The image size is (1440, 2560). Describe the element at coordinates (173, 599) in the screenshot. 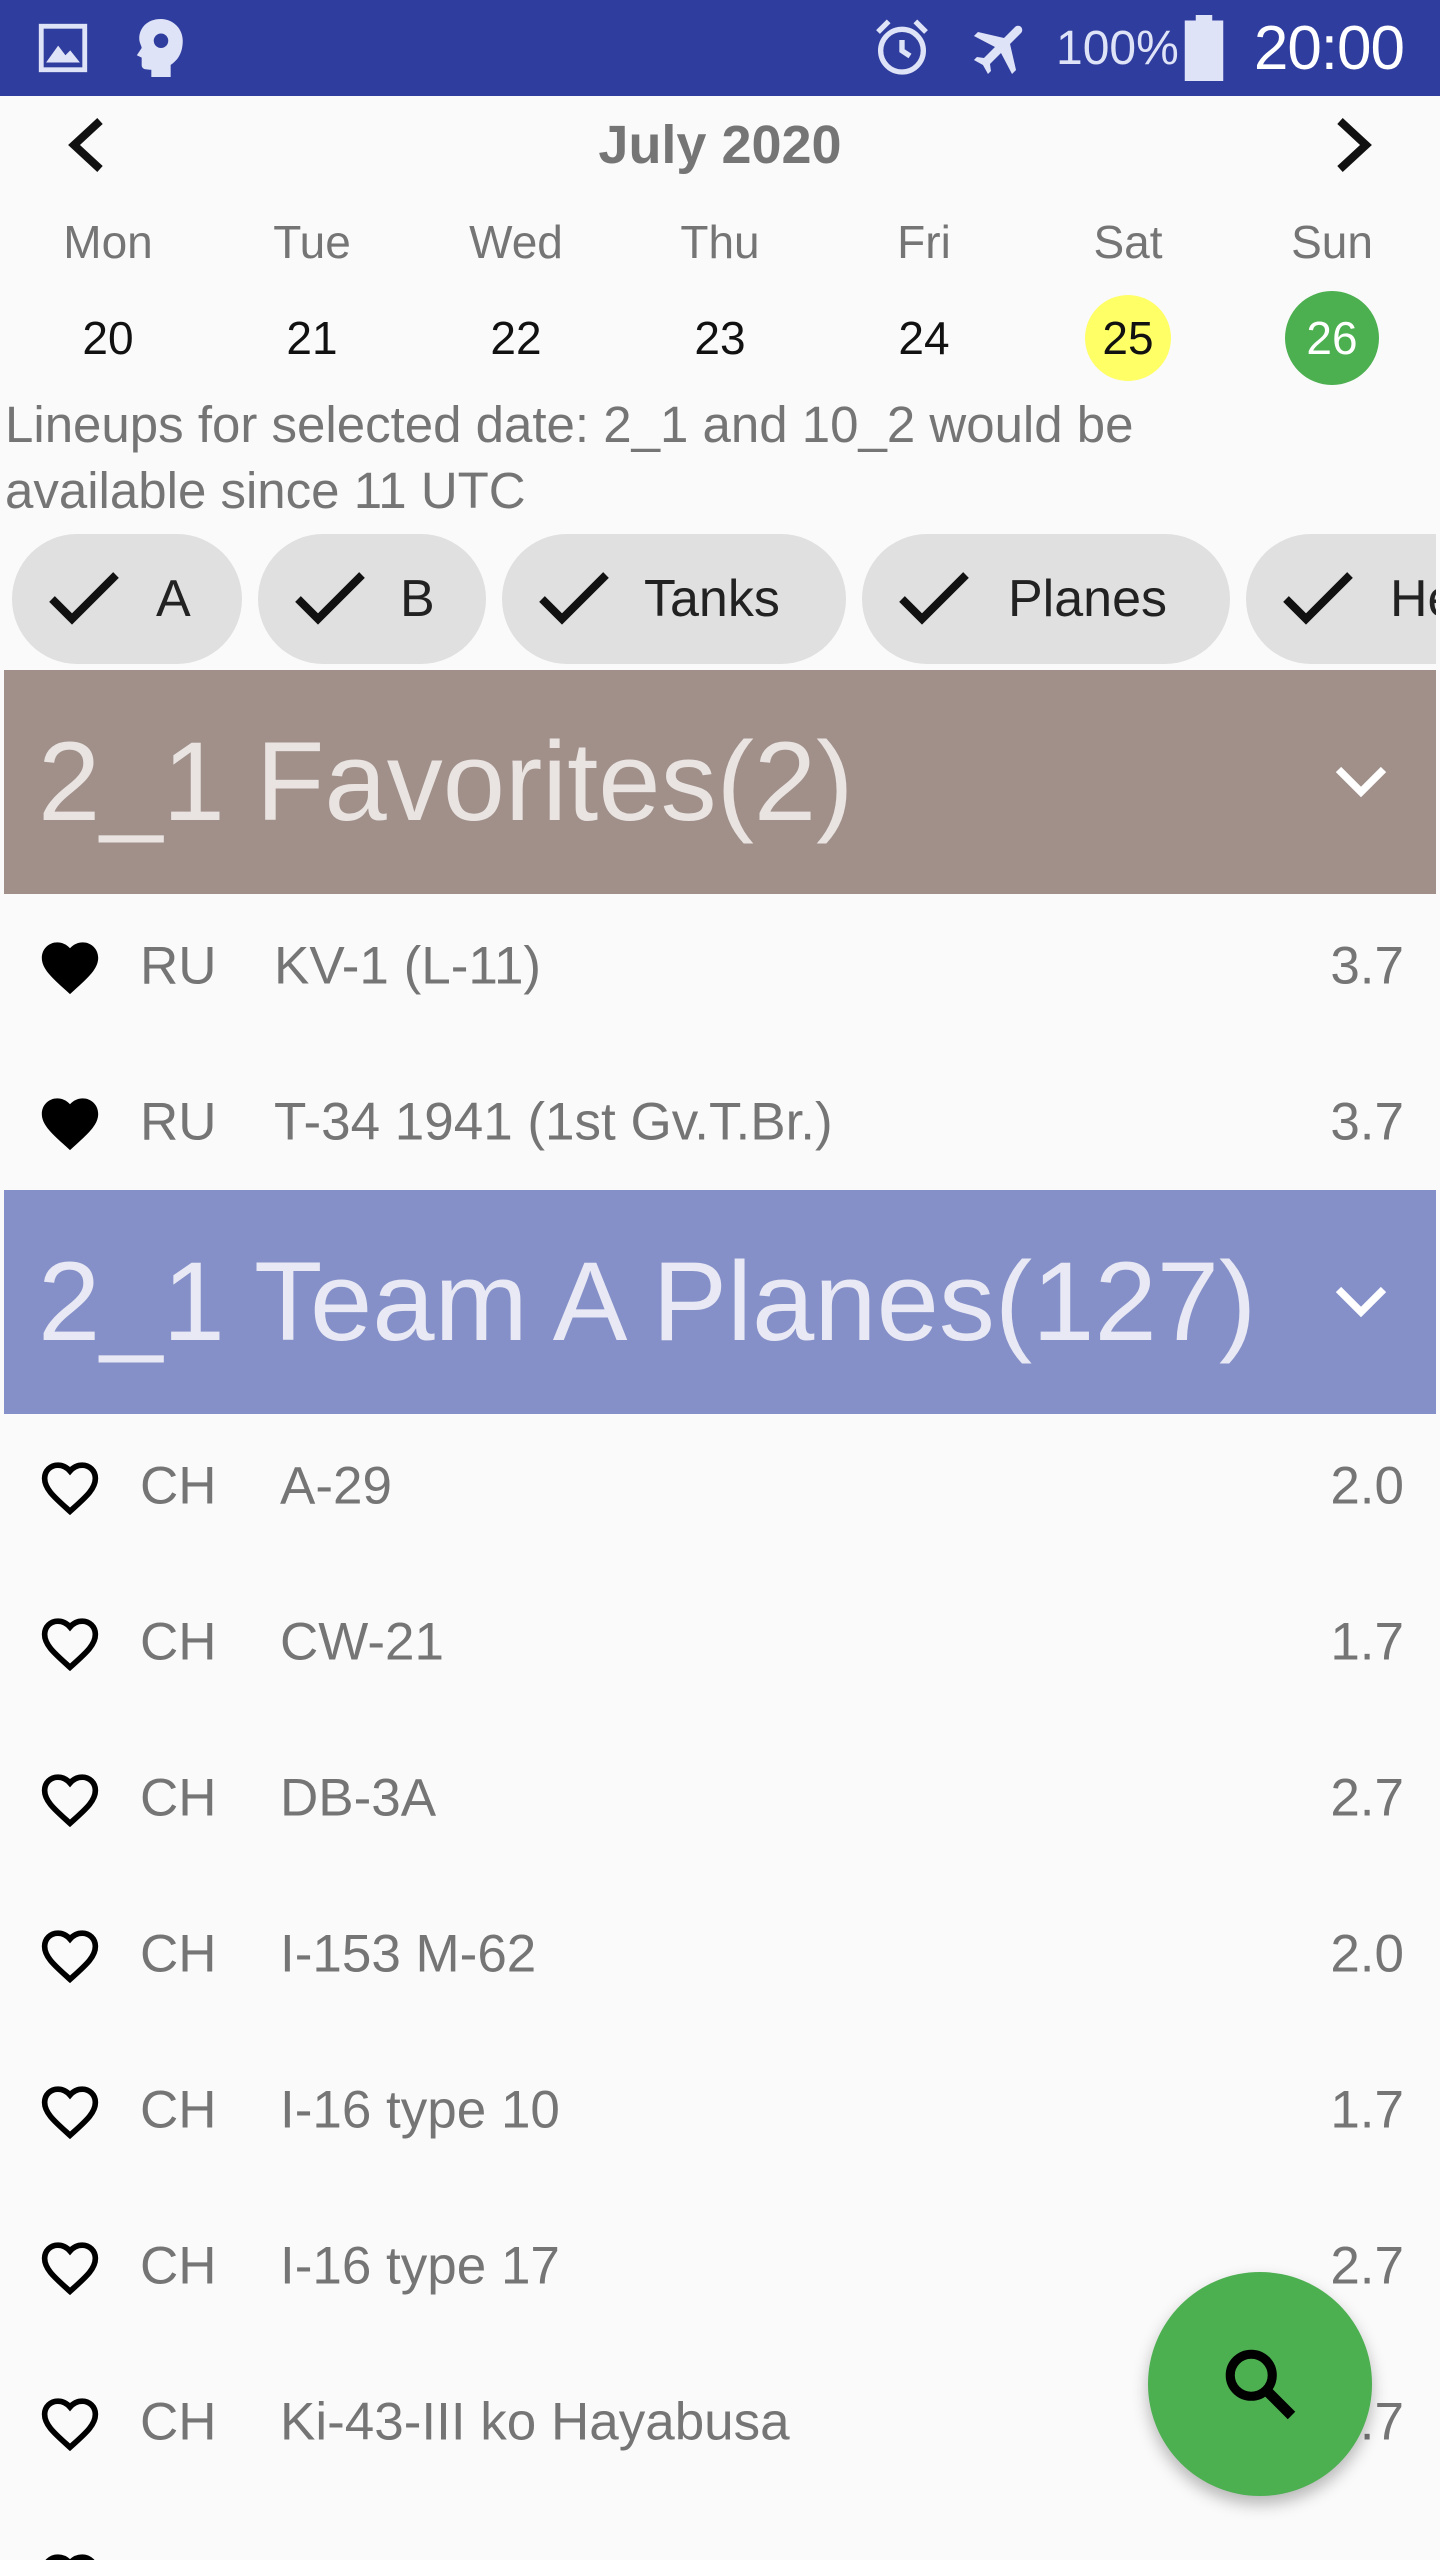

I see `chip-label: A` at that location.